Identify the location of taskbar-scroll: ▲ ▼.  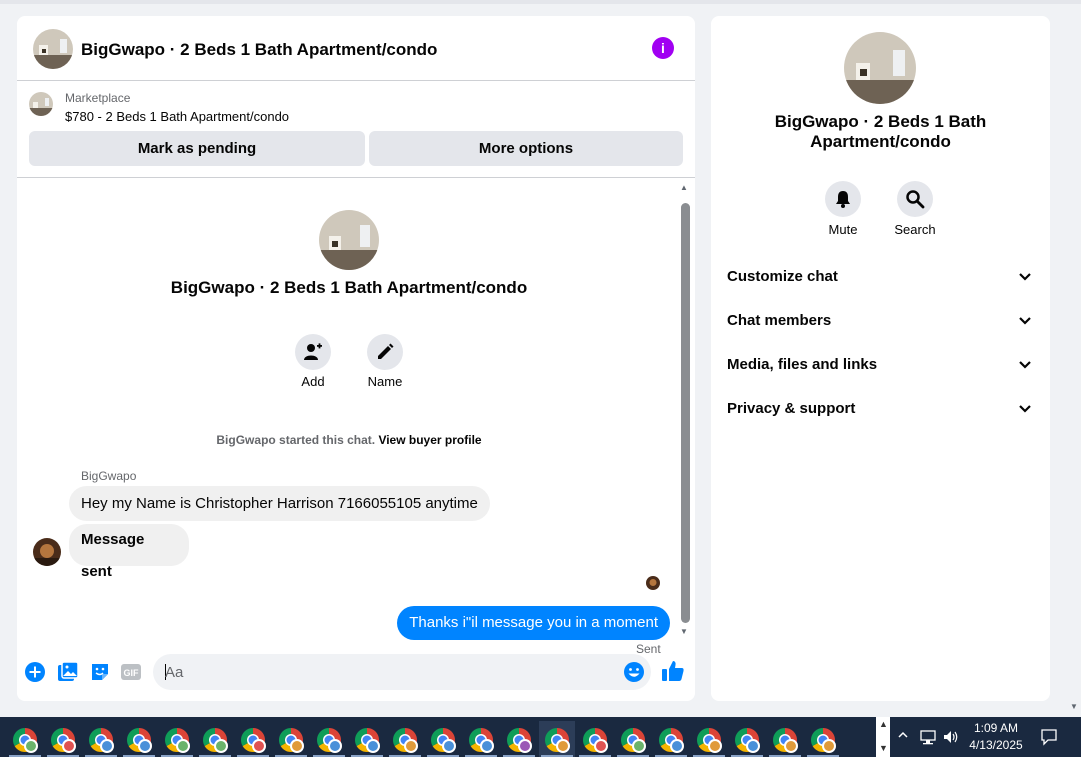
(883, 737).